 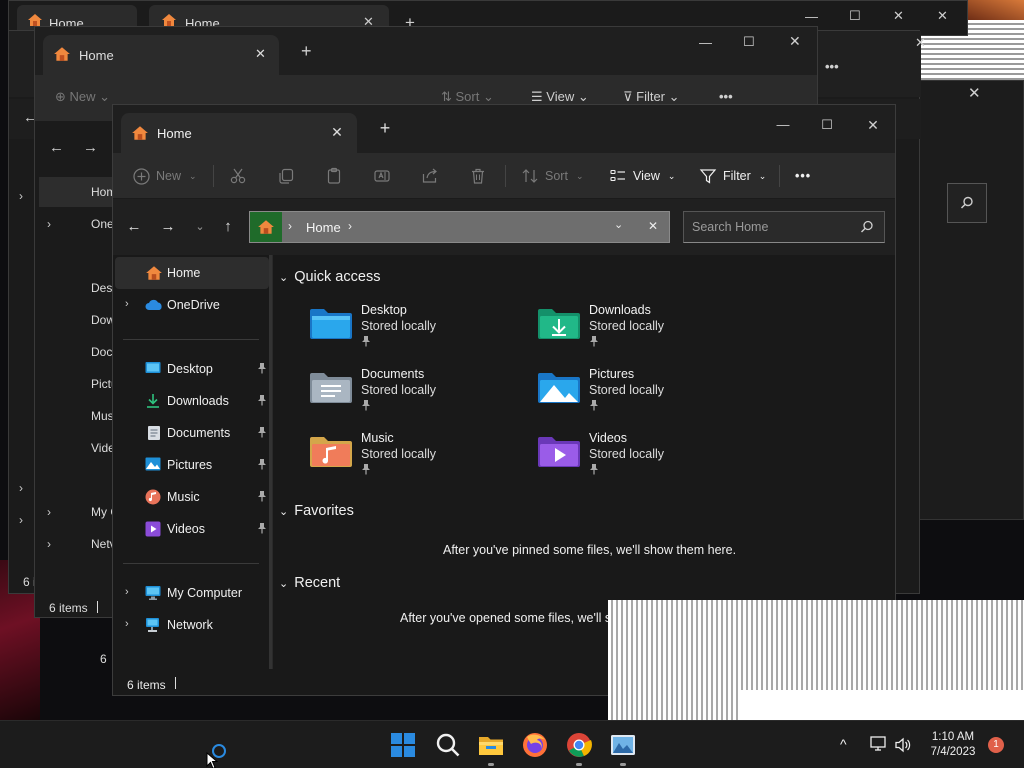 What do you see at coordinates (409, 331) in the screenshot?
I see `quick-access-desktop: Desktop Stored locally` at bounding box center [409, 331].